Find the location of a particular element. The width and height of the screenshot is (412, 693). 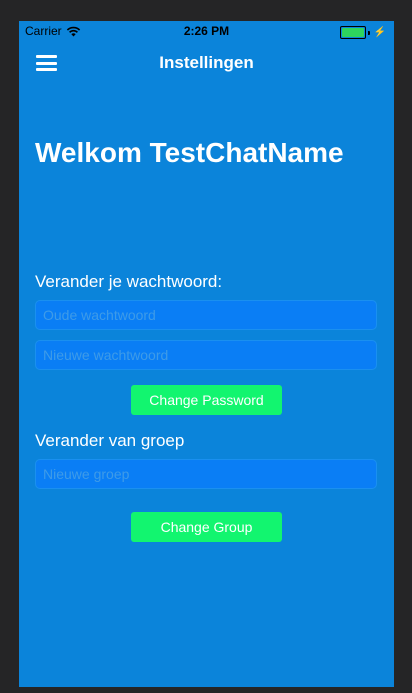

status-bar: Carrier 2:26 PM ⚡ is located at coordinates (206, 31).